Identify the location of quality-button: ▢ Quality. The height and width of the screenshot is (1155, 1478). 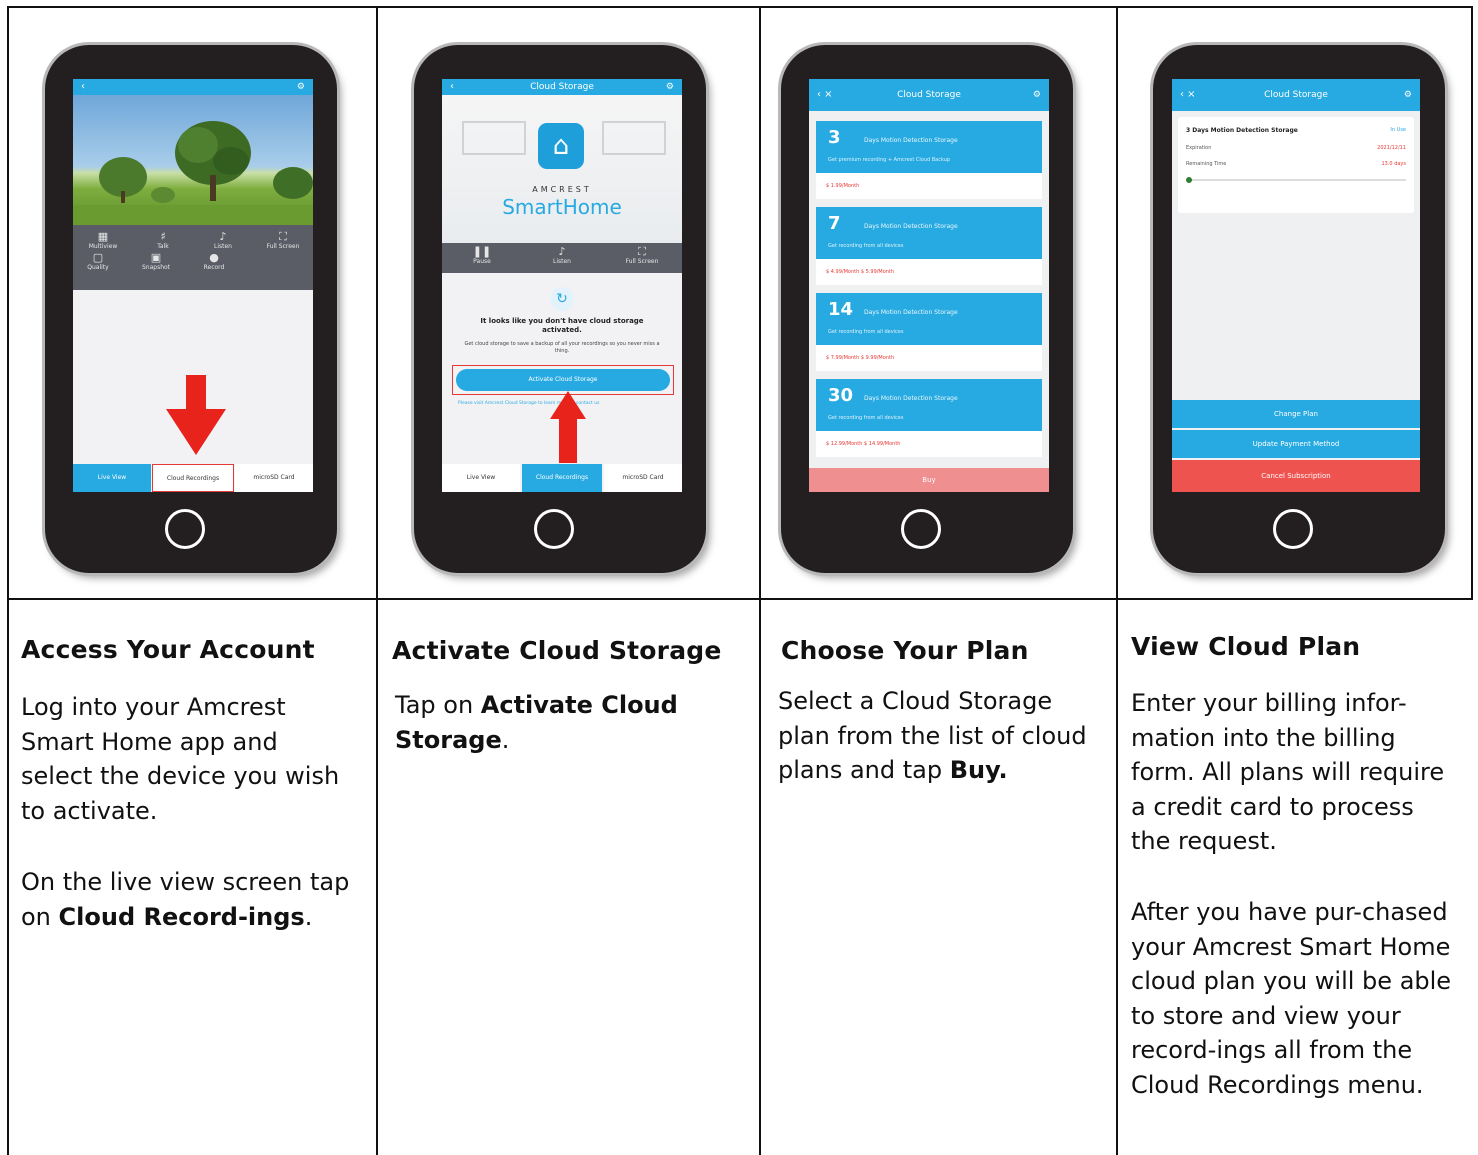
(98, 261).